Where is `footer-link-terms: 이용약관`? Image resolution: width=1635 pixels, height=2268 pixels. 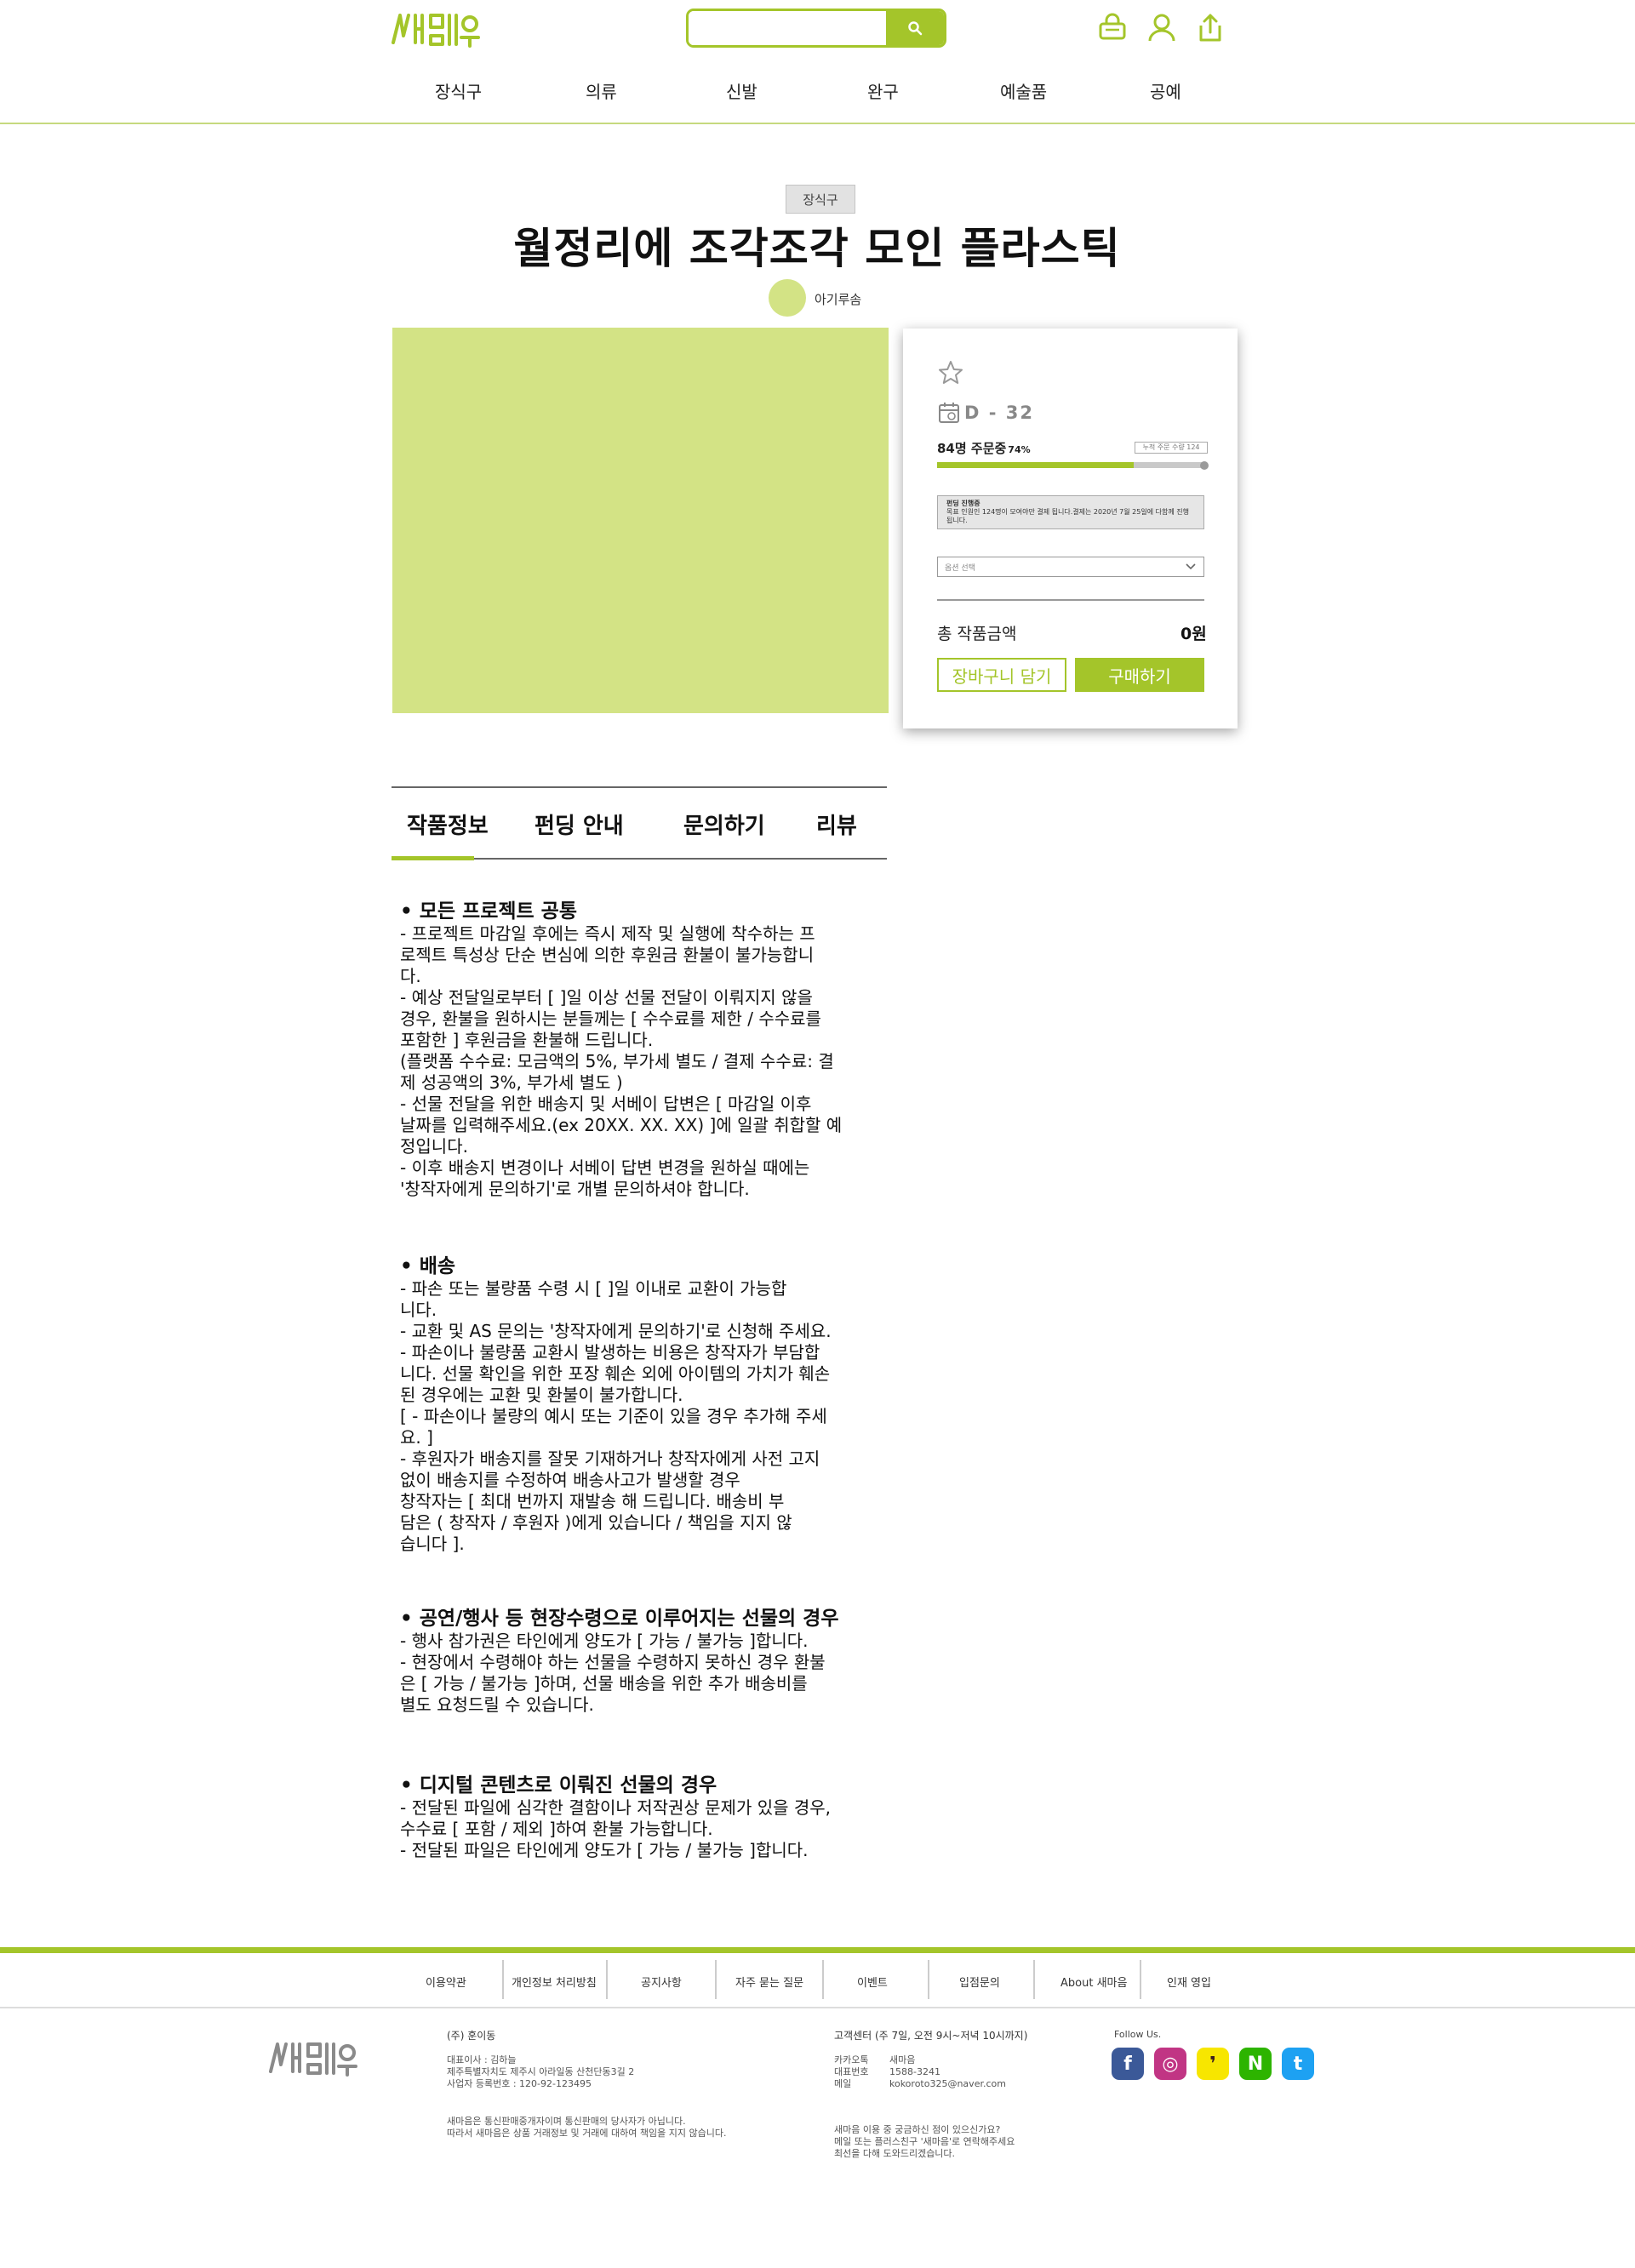 footer-link-terms: 이용약관 is located at coordinates (446, 1982).